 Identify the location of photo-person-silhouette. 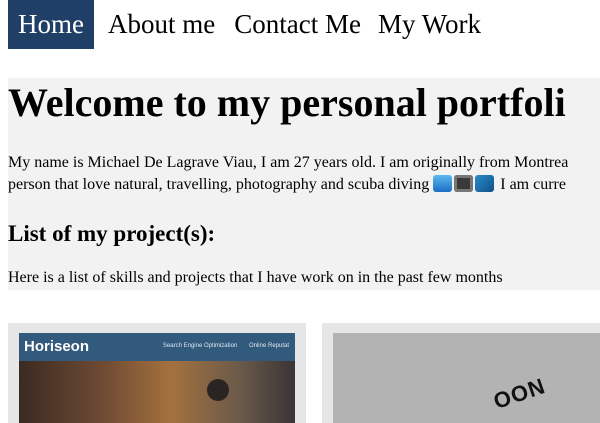
(218, 390).